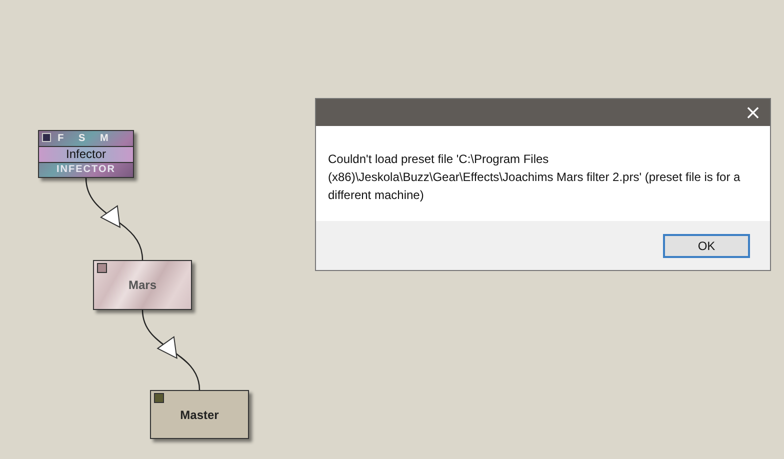 This screenshot has height=459, width=784. Describe the element at coordinates (753, 112) in the screenshot. I see `close-button: ×` at that location.